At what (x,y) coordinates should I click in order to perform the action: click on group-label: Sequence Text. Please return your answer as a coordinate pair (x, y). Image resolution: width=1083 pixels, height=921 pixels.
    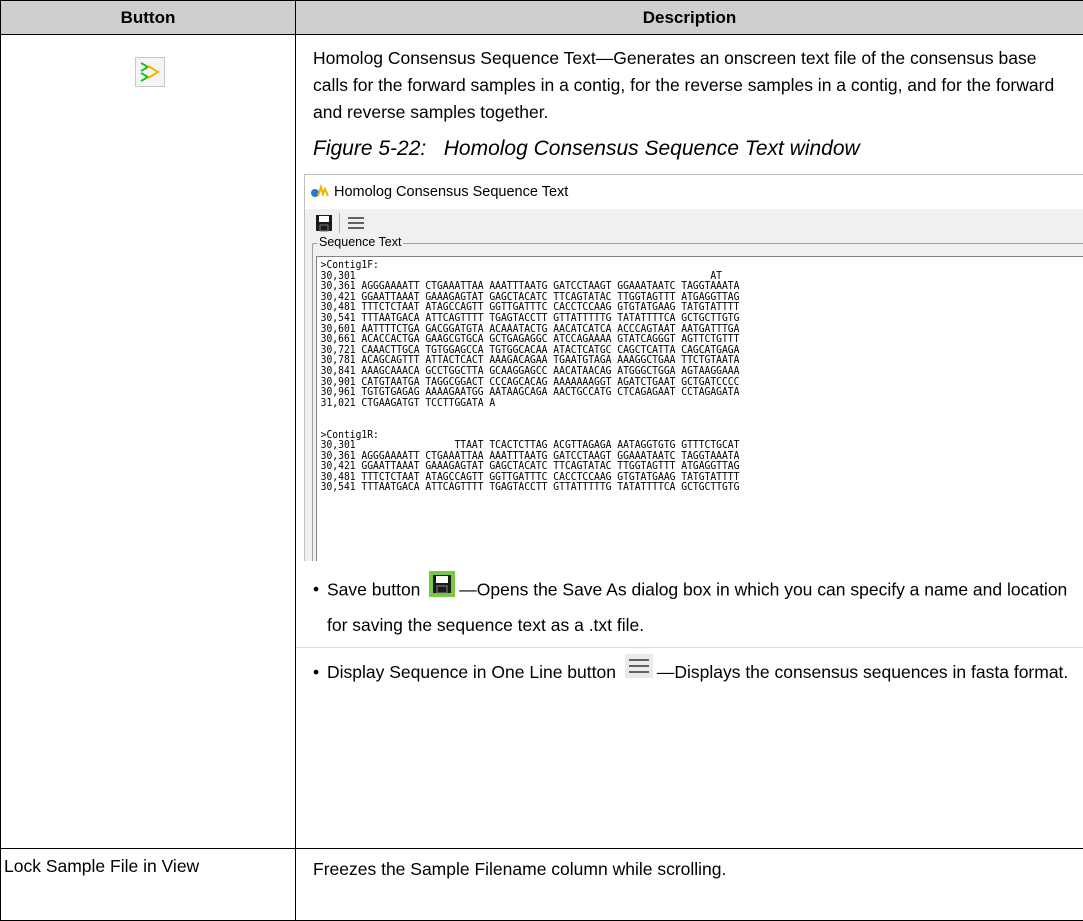
    Looking at the image, I should click on (360, 242).